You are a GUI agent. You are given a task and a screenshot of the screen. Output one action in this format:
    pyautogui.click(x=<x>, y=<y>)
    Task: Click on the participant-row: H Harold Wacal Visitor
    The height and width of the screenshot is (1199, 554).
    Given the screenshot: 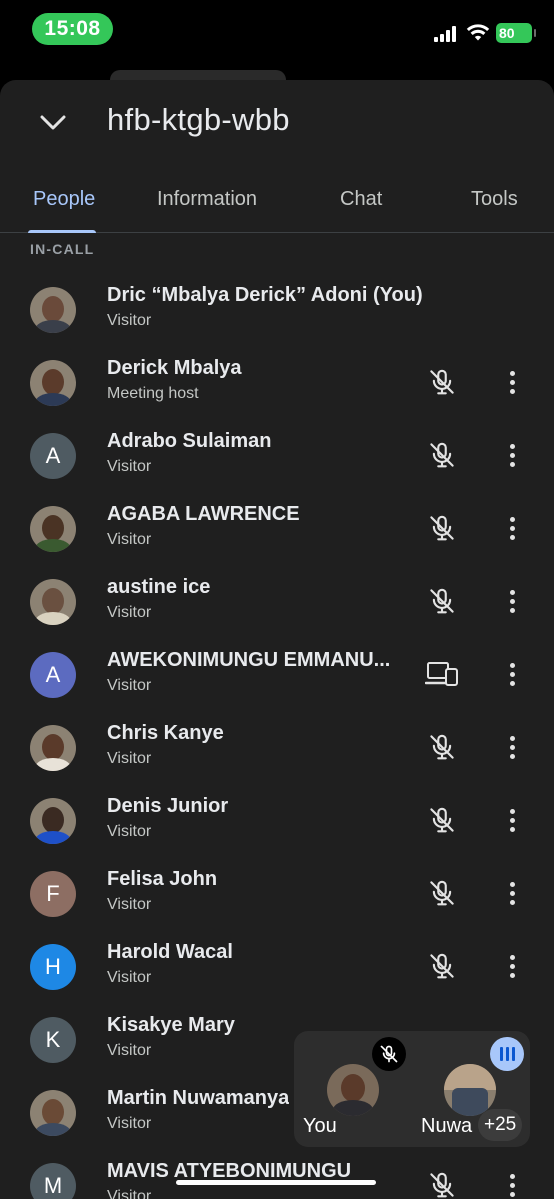 What is the action you would take?
    pyautogui.click(x=277, y=966)
    